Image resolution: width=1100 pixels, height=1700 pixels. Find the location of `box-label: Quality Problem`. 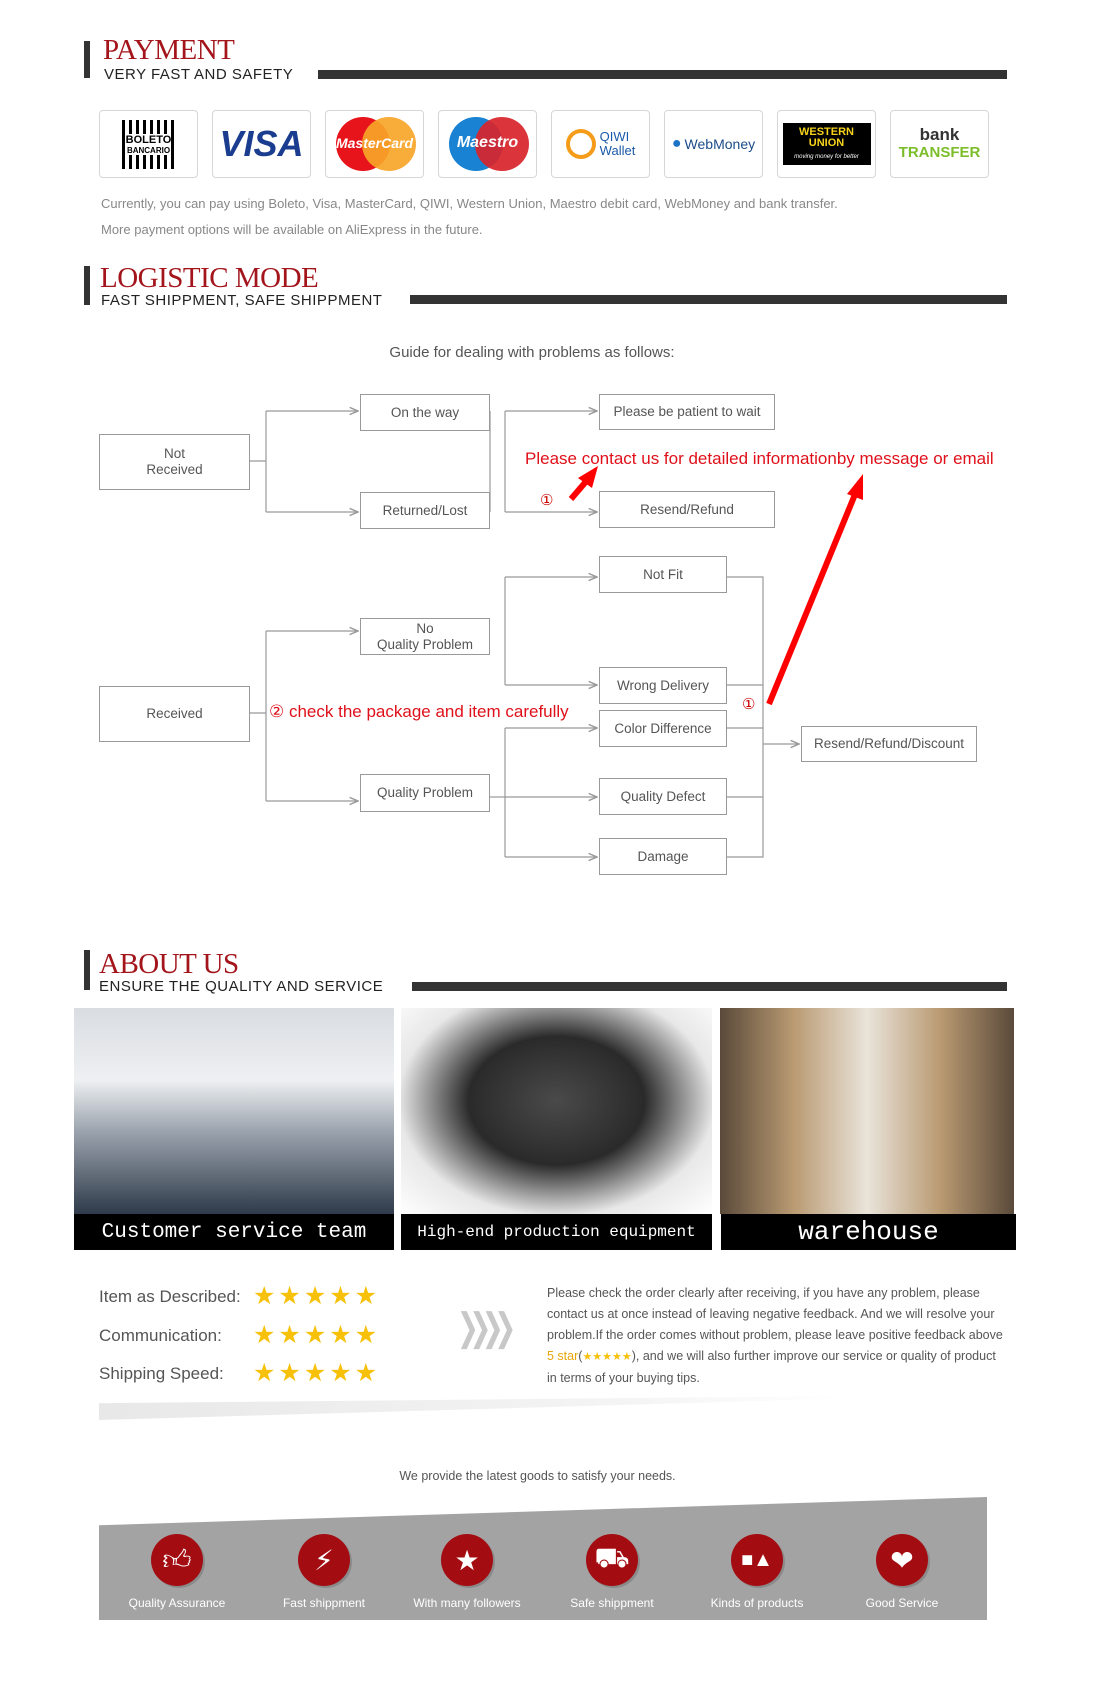

box-label: Quality Problem is located at coordinates (425, 644).